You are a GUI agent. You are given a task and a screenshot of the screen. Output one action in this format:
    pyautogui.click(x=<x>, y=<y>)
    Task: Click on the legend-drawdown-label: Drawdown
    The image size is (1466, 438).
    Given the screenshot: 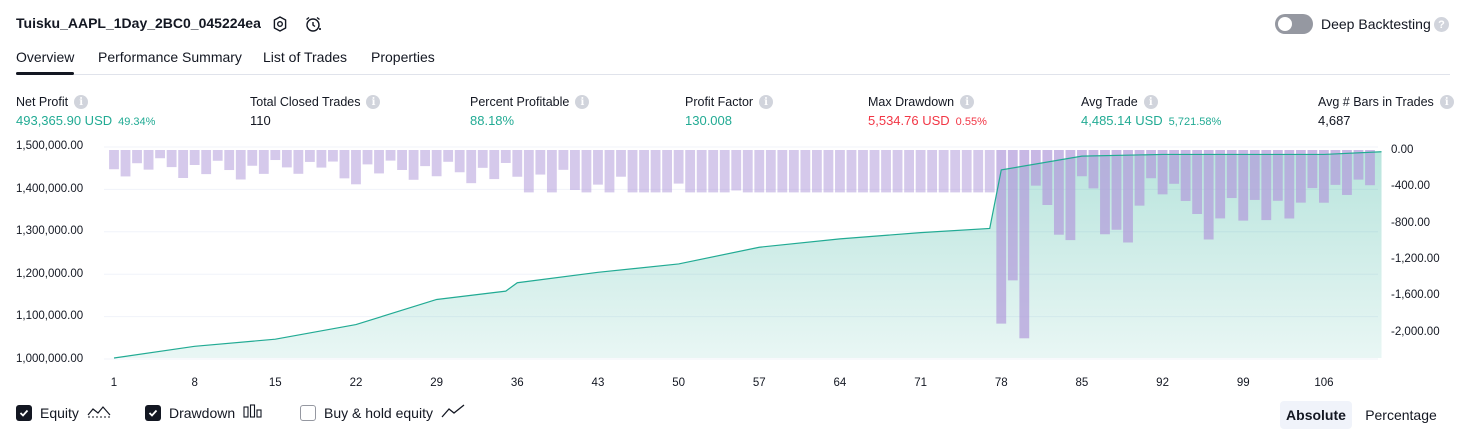 What is the action you would take?
    pyautogui.click(x=202, y=412)
    